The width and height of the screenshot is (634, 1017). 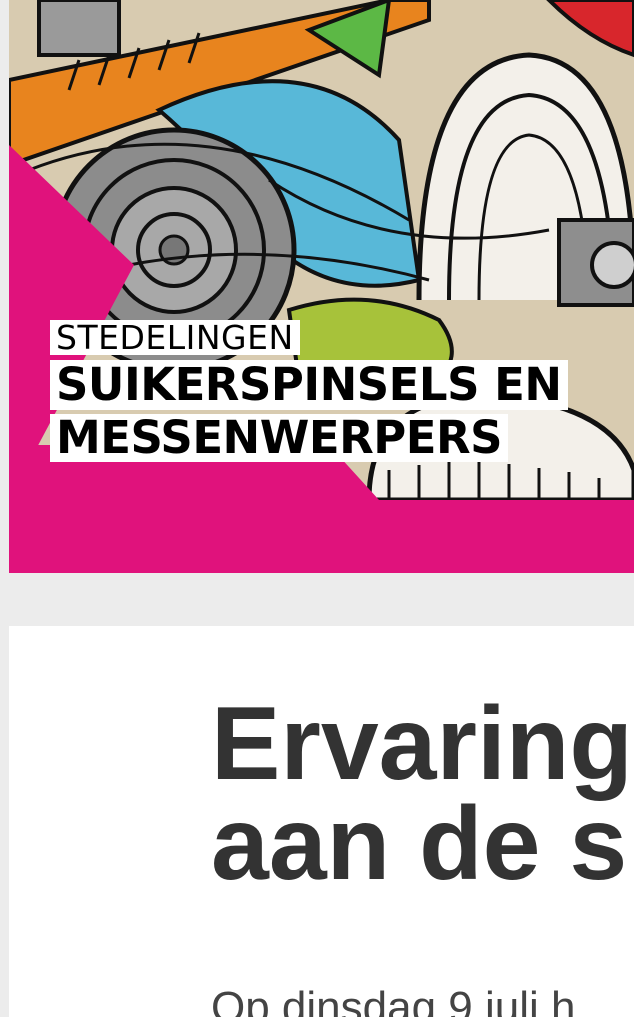 I want to click on headline-line-1: Ervaring, so click(x=422, y=744).